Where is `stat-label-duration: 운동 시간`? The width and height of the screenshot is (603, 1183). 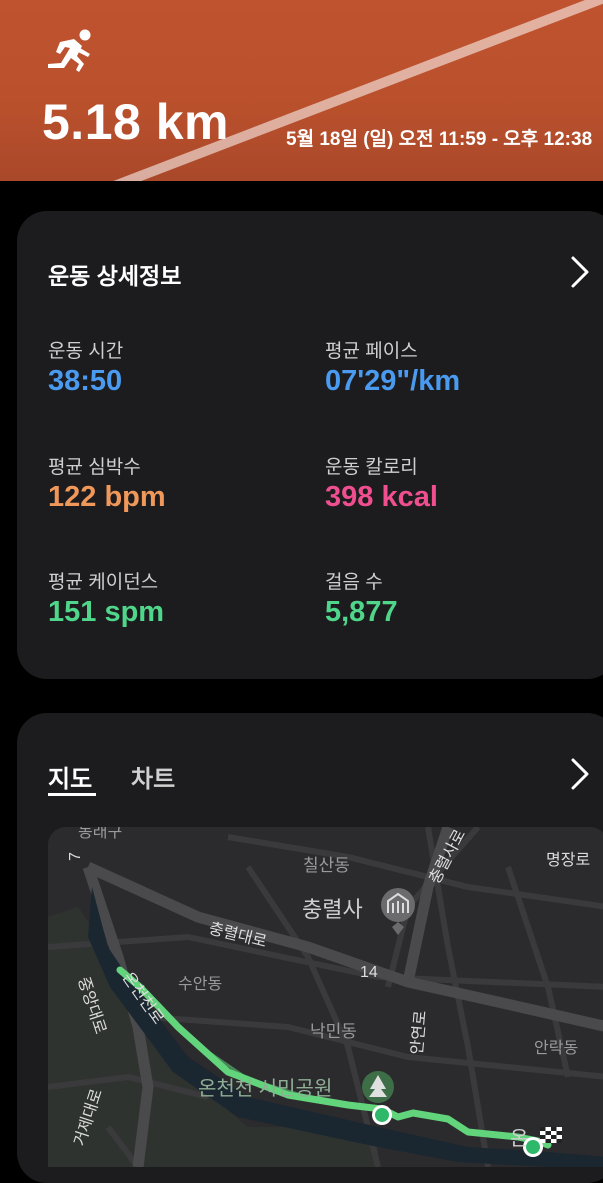 stat-label-duration: 운동 시간 is located at coordinates (86, 351).